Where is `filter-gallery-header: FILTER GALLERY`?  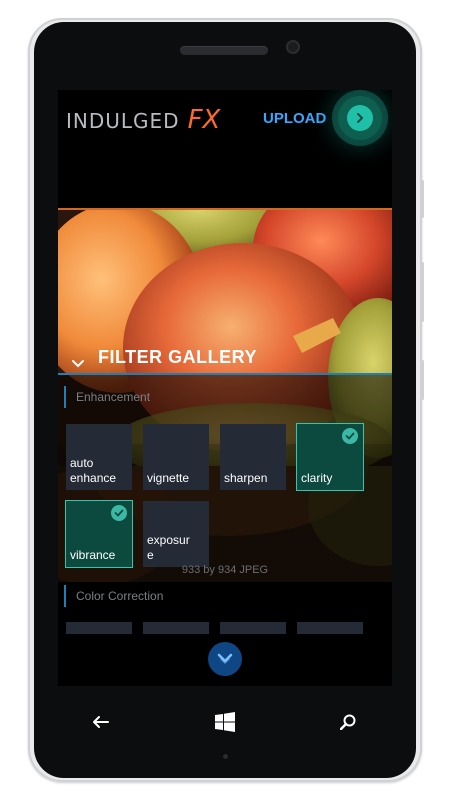
filter-gallery-header: FILTER GALLERY is located at coordinates (225, 361).